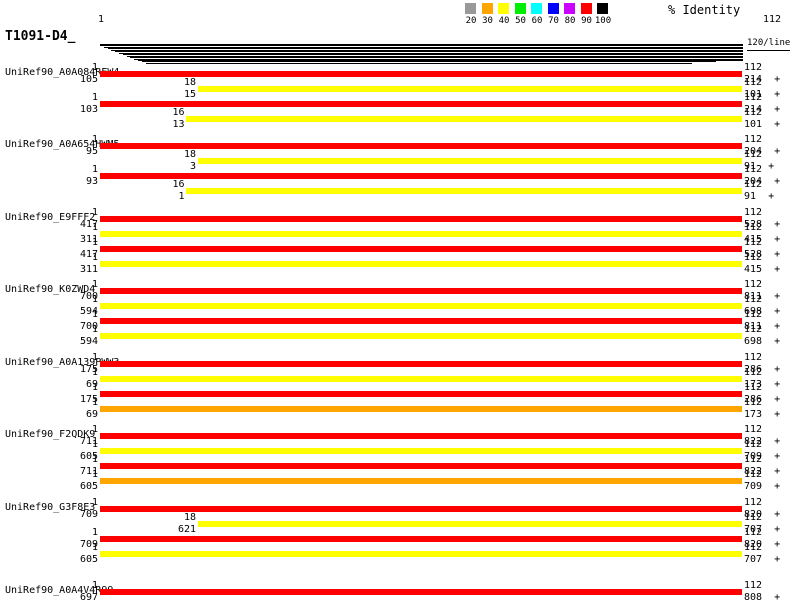  I want to click on hit-start-label: 3, so click(193, 166).